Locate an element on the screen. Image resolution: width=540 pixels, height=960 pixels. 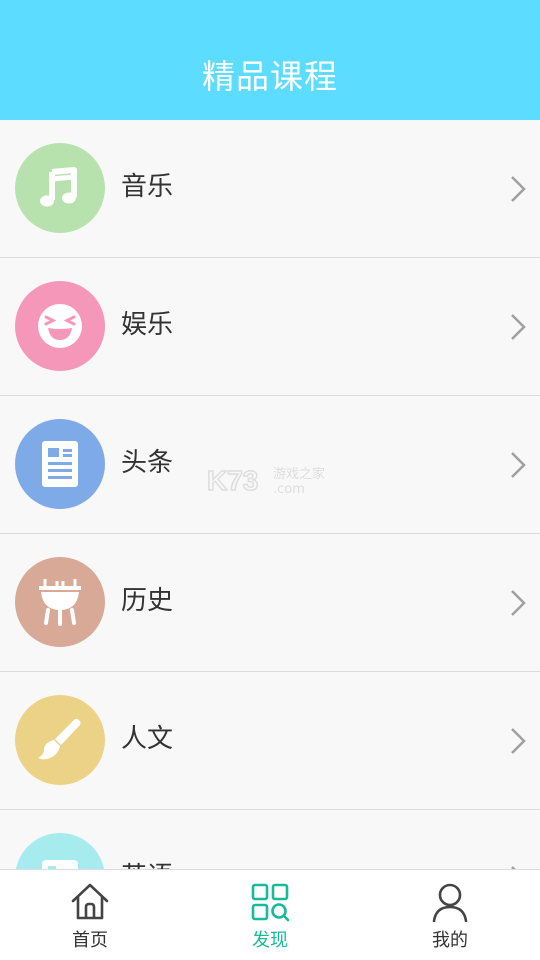
watermark-domain: .com is located at coordinates (289, 489).